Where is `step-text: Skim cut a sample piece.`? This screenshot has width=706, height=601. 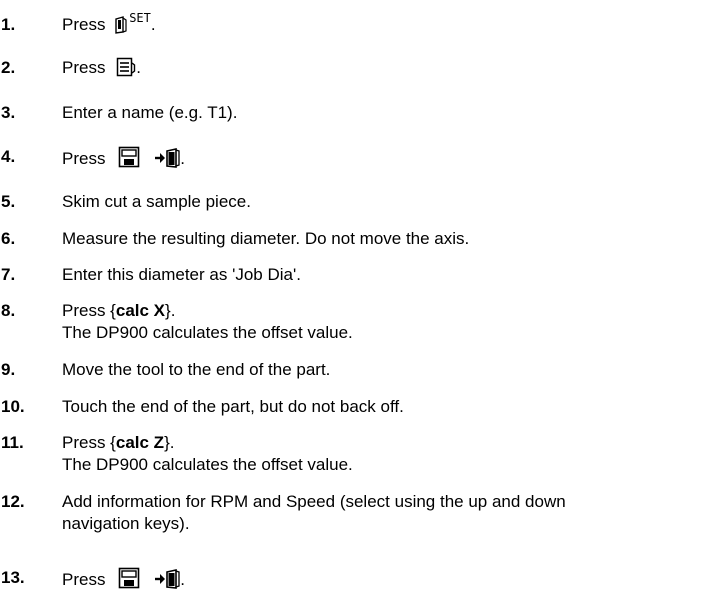
step-text: Skim cut a sample piece. is located at coordinates (156, 201).